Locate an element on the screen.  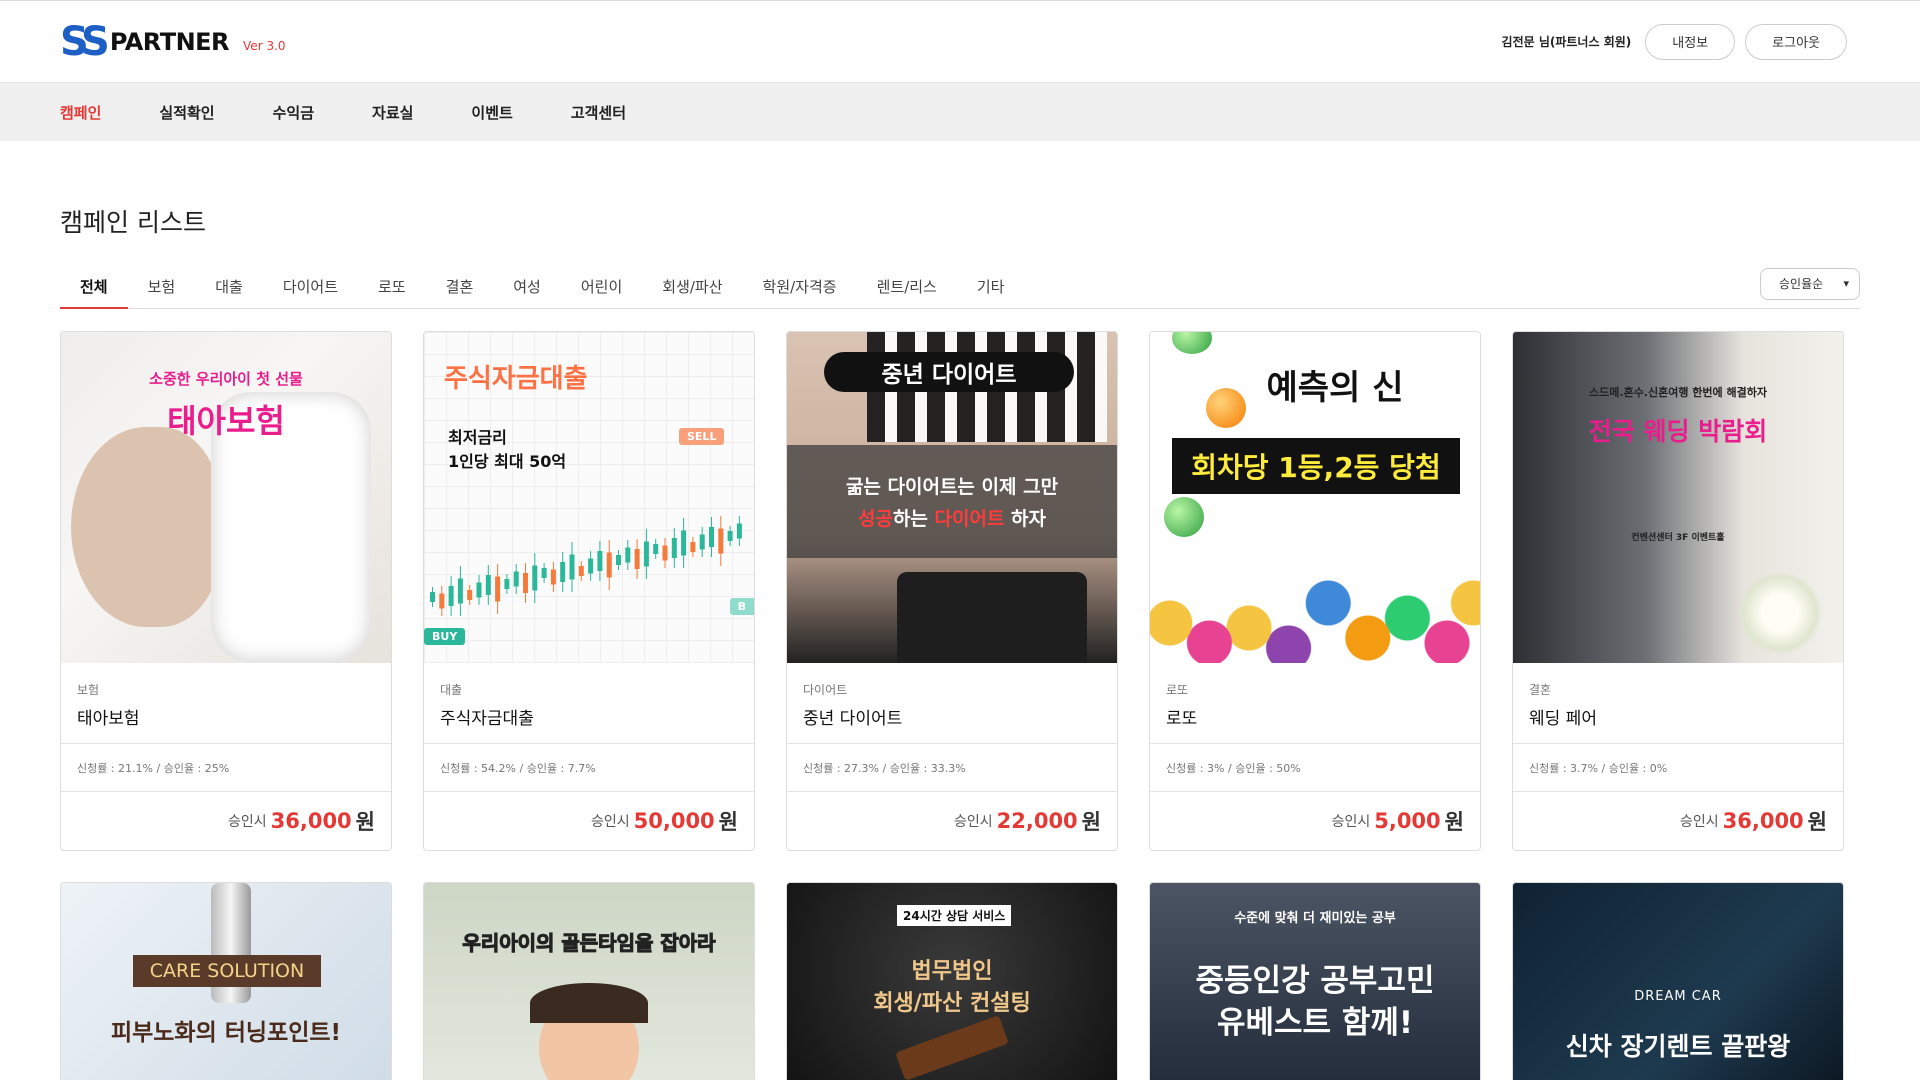
tab-academy: 학원/자격증 is located at coordinates (800, 288).